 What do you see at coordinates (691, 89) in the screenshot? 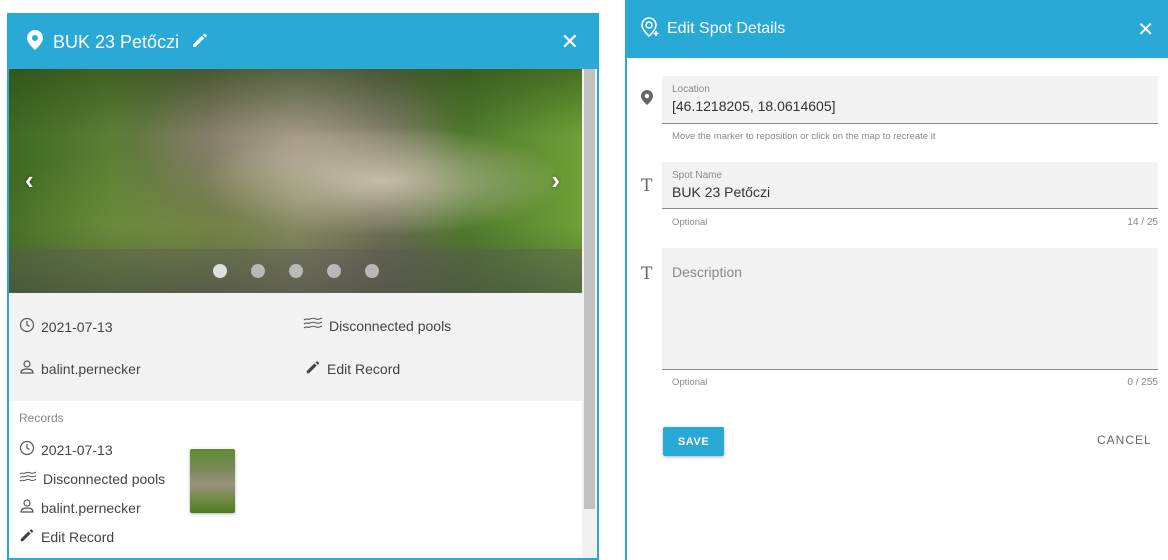
I see `location-label: Location` at bounding box center [691, 89].